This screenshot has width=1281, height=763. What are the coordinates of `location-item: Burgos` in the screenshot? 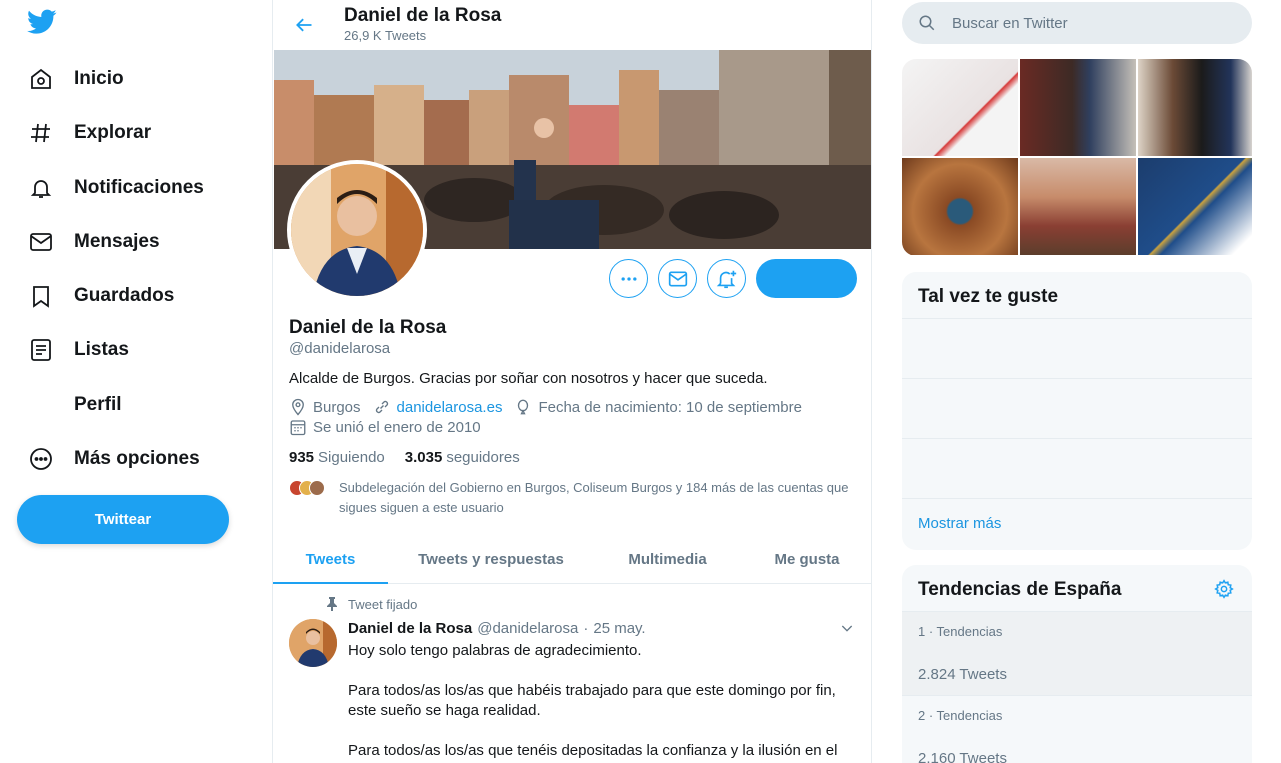 It's located at (325, 407).